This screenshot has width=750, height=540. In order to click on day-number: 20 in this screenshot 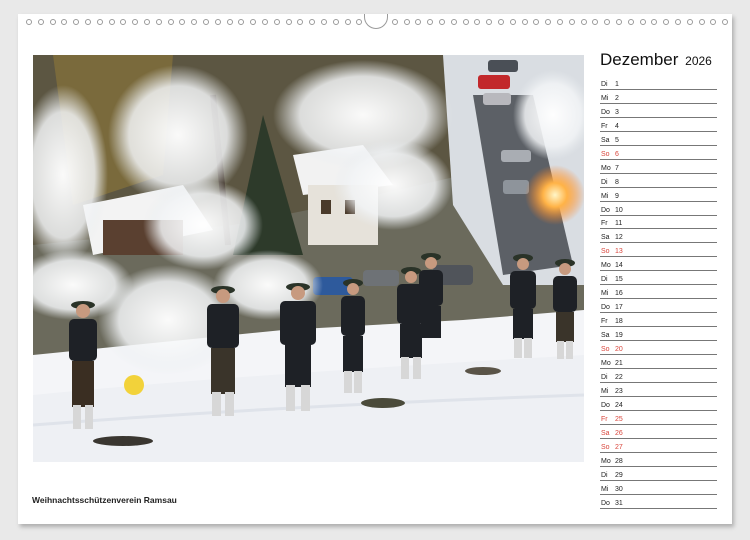, I will do `click(619, 350)`.